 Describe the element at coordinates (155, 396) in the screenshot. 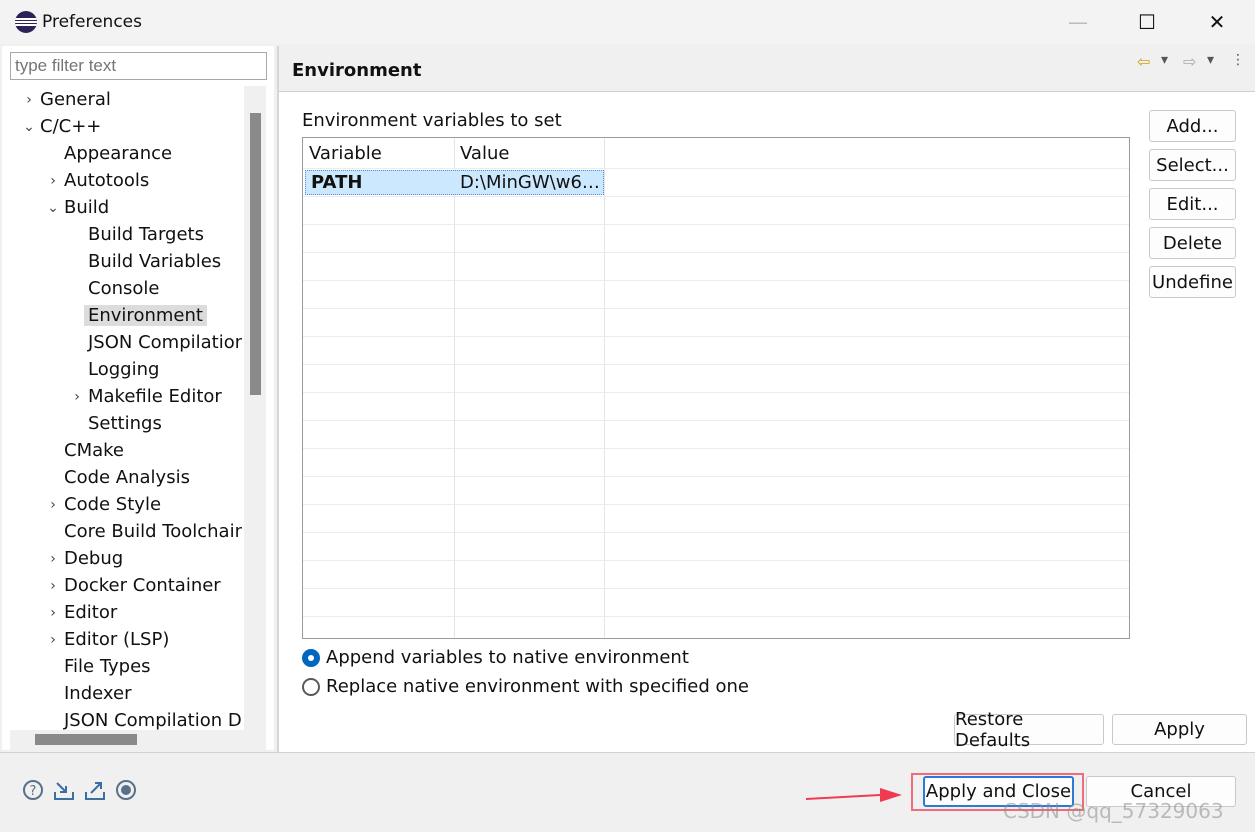

I see `tree-item-label: Makefile Editor` at that location.